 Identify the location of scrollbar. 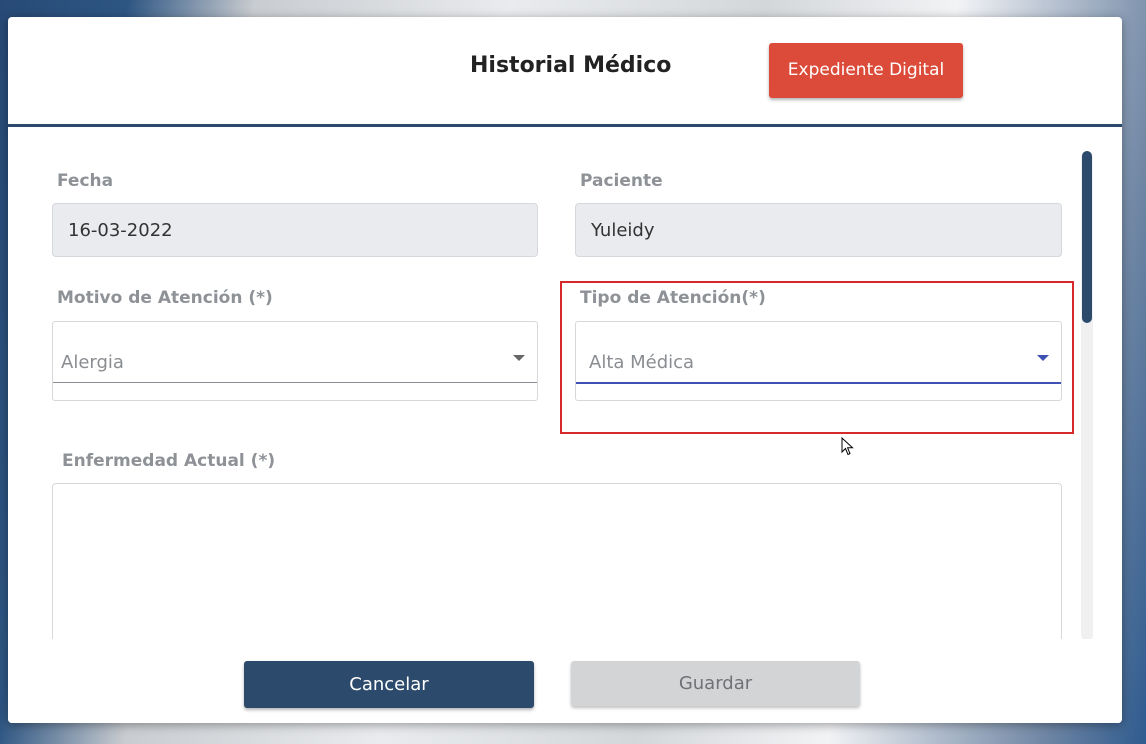
(1087, 396).